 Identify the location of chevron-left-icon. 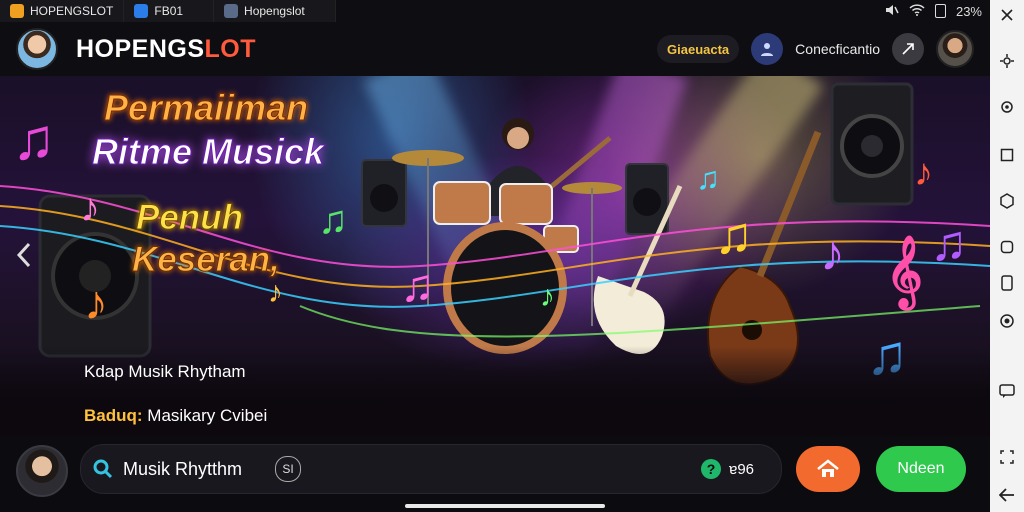
(23, 255).